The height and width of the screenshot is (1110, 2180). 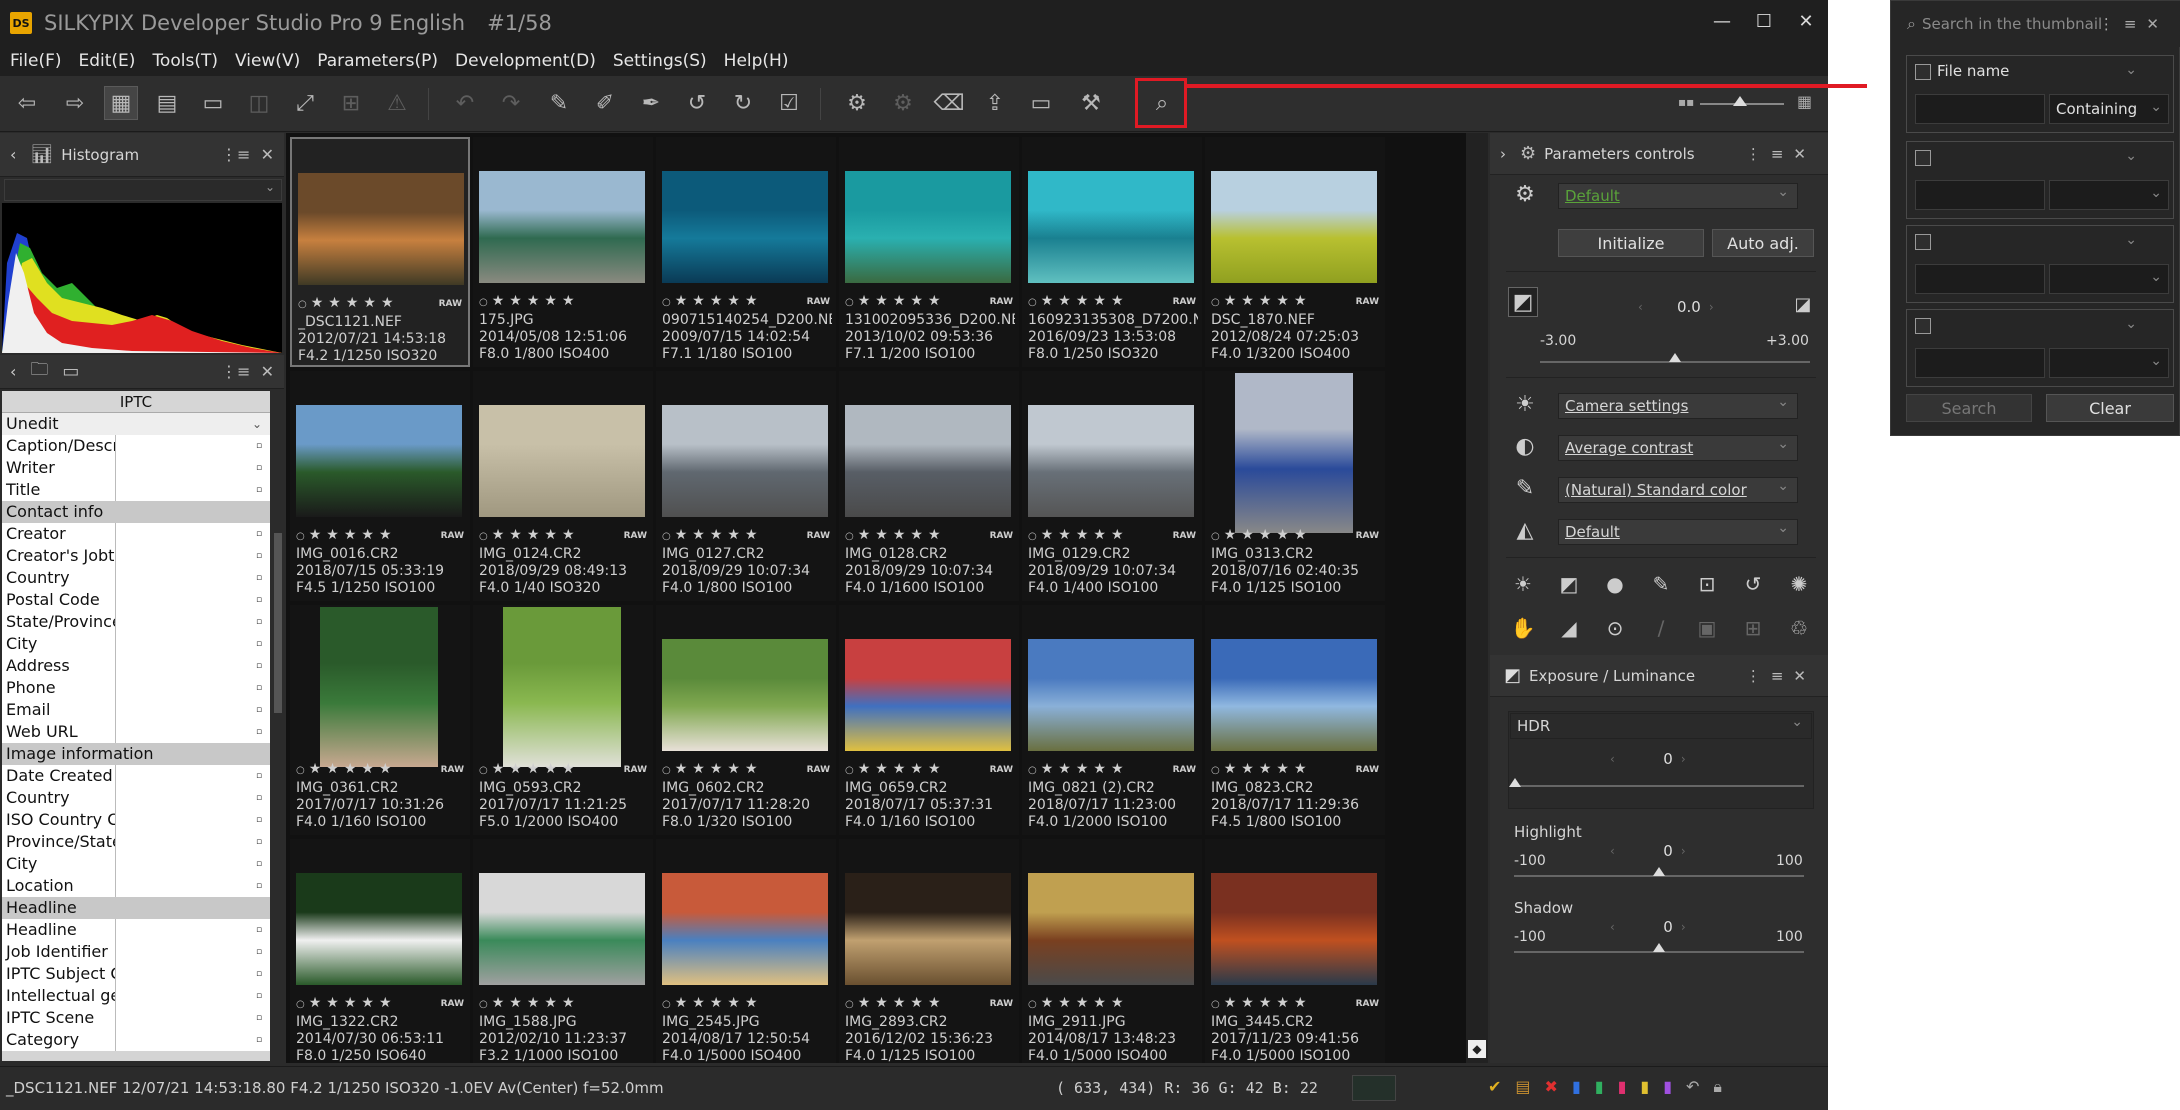 What do you see at coordinates (697, 103) in the screenshot?
I see `rotate-left-icon: ↺` at bounding box center [697, 103].